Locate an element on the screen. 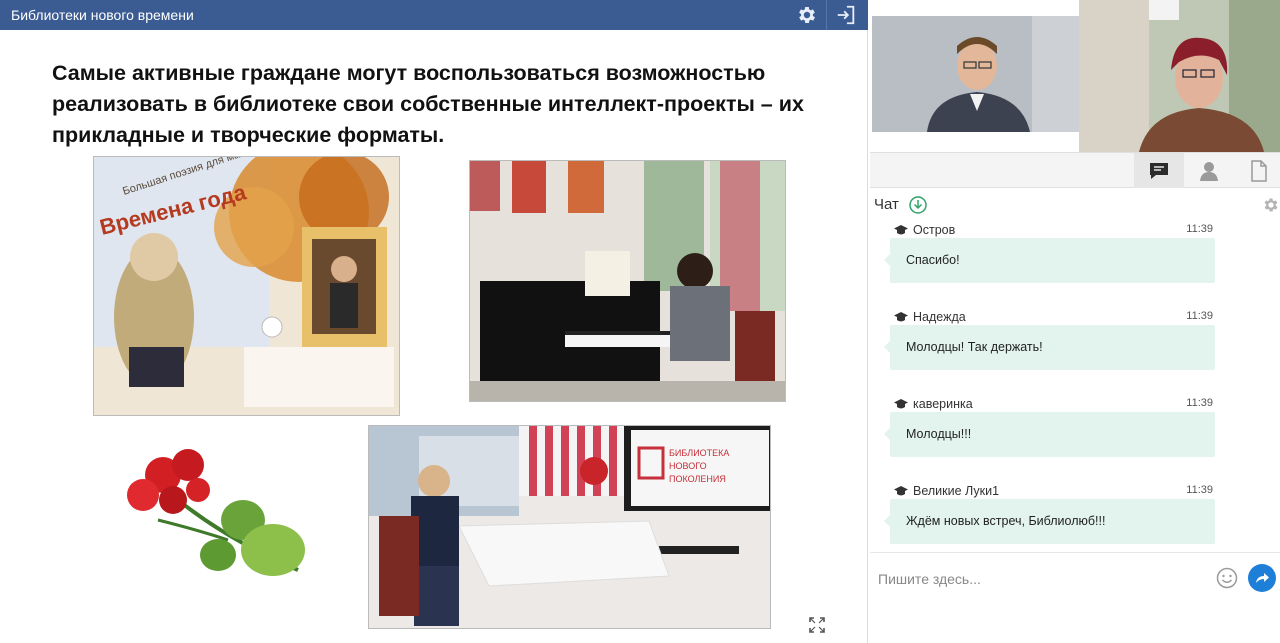 The height and width of the screenshot is (643, 1280). video-feed-presenter is located at coordinates (975, 74).